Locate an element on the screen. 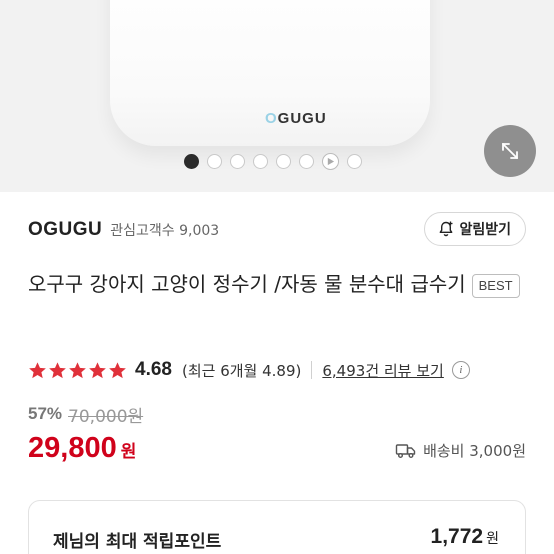 This screenshot has height=554, width=554. rating-stars is located at coordinates (77, 370).